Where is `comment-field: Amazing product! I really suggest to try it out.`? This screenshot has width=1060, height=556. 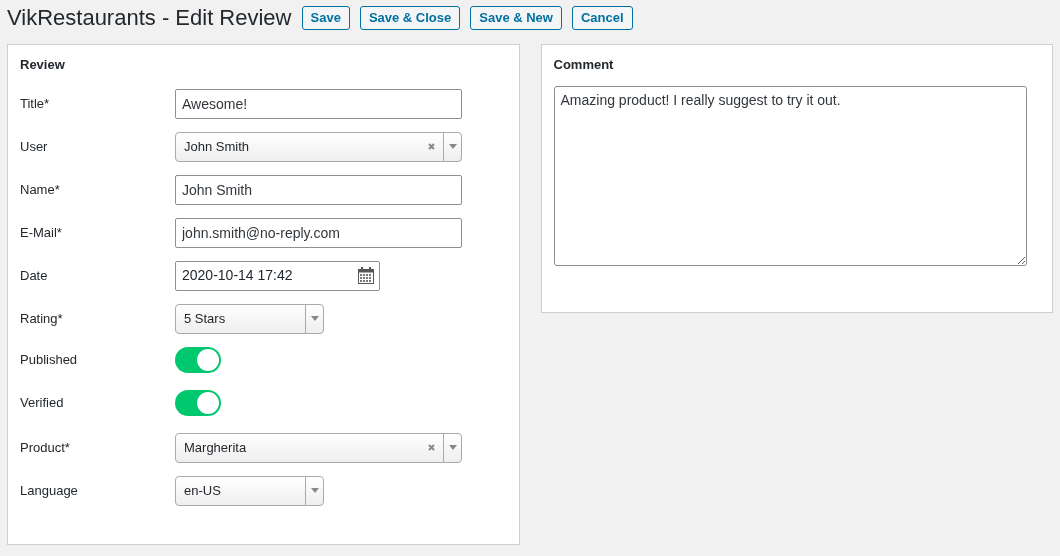 comment-field: Amazing product! I really suggest to try it out. is located at coordinates (790, 175).